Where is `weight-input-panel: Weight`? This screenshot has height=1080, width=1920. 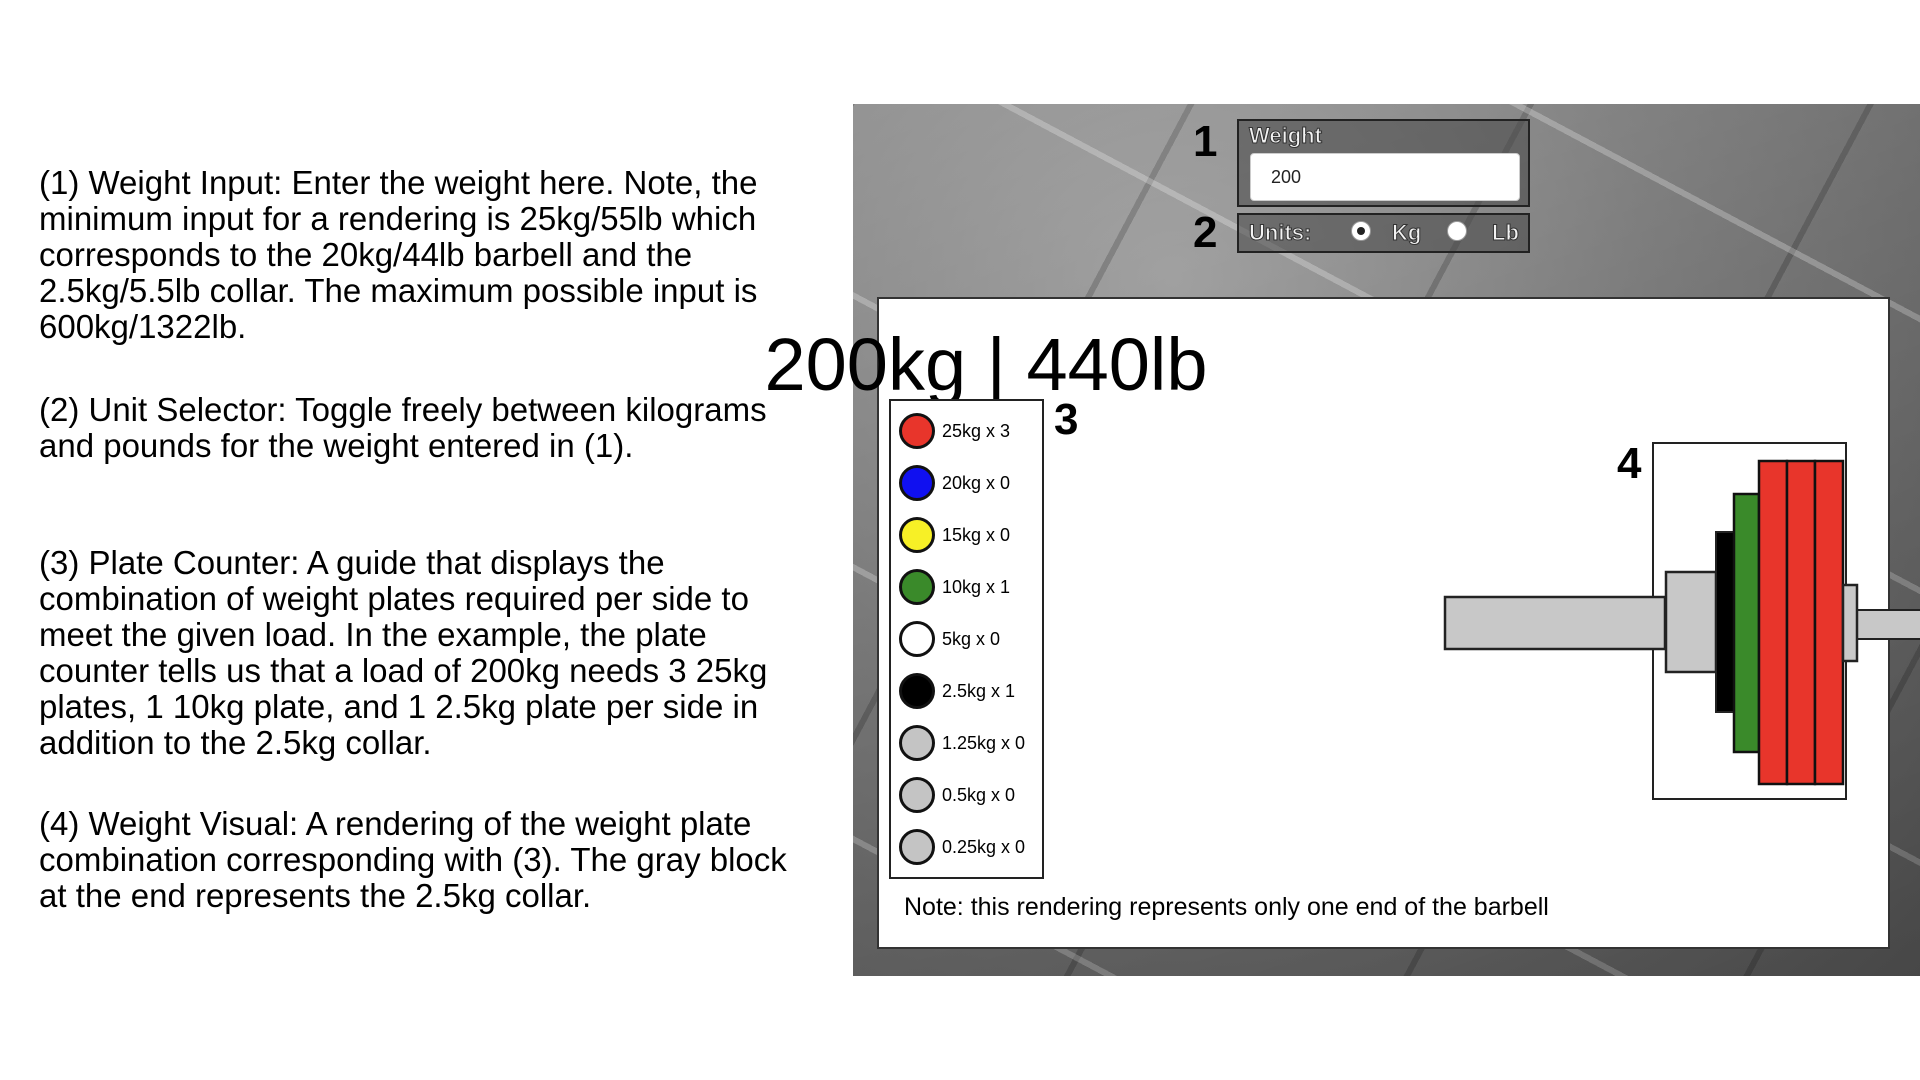
weight-input-panel: Weight is located at coordinates (1383, 163).